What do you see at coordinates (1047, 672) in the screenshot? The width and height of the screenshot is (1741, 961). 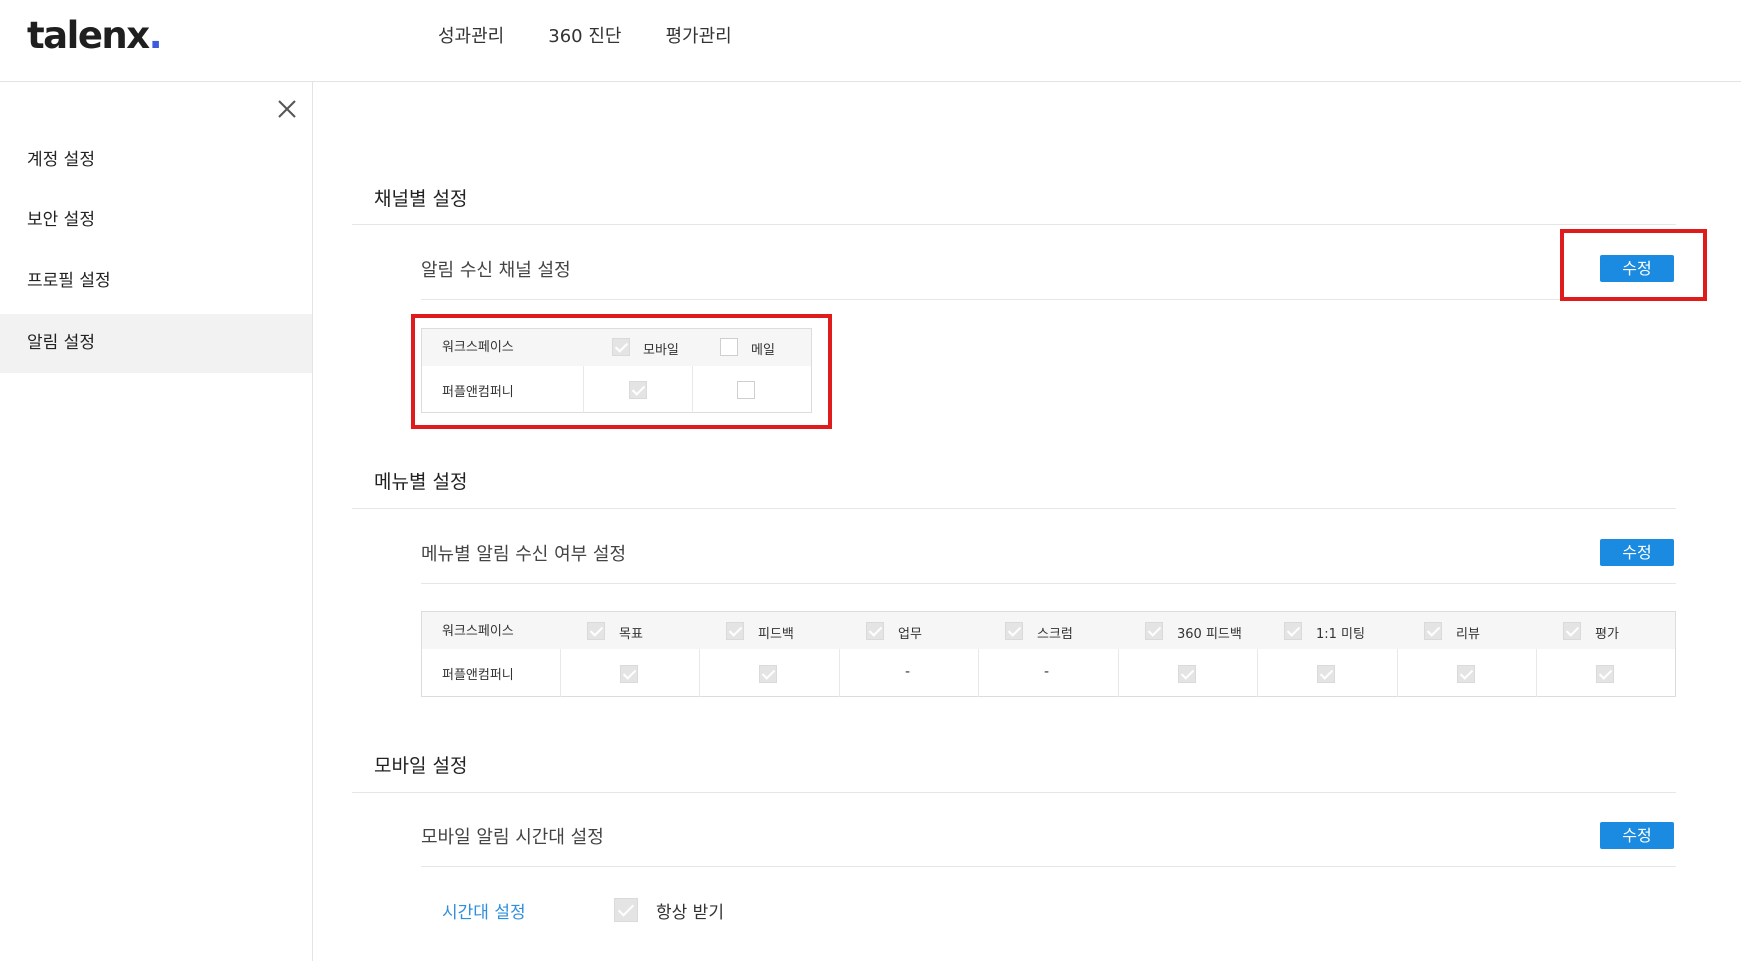 I see `scrum-value: -` at bounding box center [1047, 672].